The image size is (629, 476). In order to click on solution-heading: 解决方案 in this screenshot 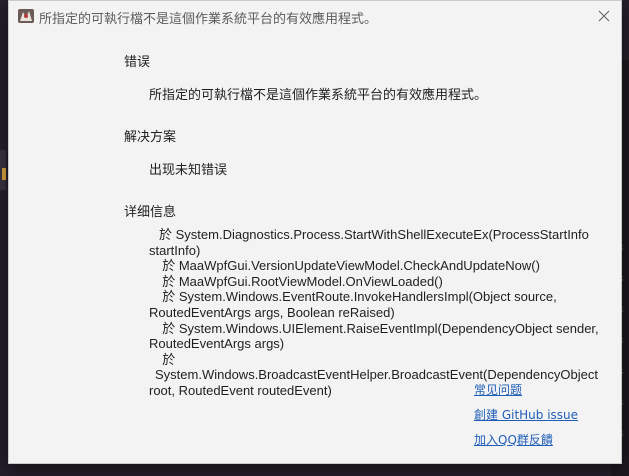, I will do `click(150, 137)`.